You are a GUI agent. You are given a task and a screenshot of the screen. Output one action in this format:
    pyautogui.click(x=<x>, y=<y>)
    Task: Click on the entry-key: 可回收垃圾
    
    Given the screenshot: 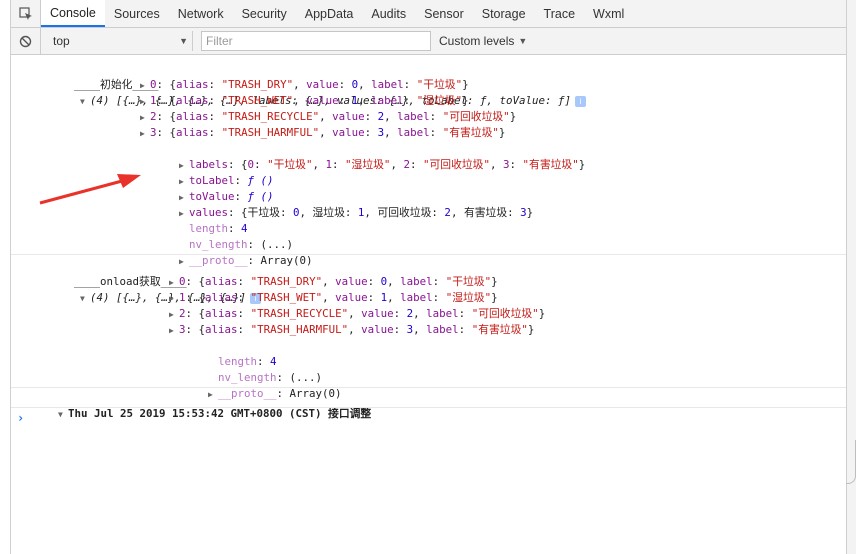 What is the action you would take?
    pyautogui.click(x=404, y=212)
    